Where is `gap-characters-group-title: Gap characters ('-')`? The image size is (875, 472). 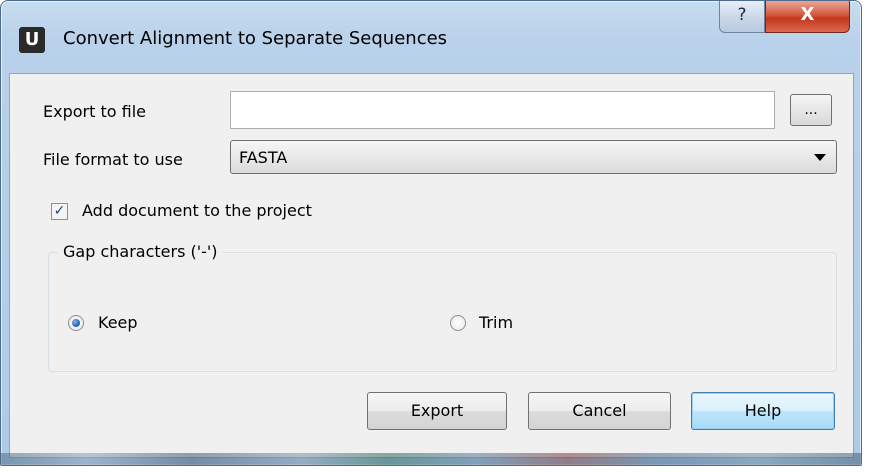 gap-characters-group-title: Gap characters ('-') is located at coordinates (140, 251).